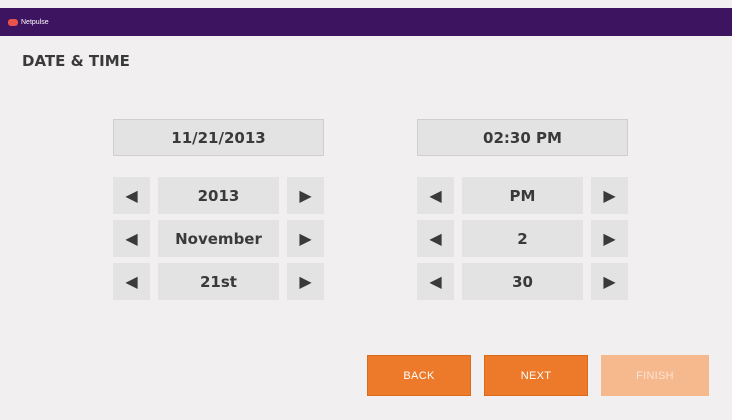 The height and width of the screenshot is (420, 732). I want to click on month-increment-button: ▶, so click(305, 238).